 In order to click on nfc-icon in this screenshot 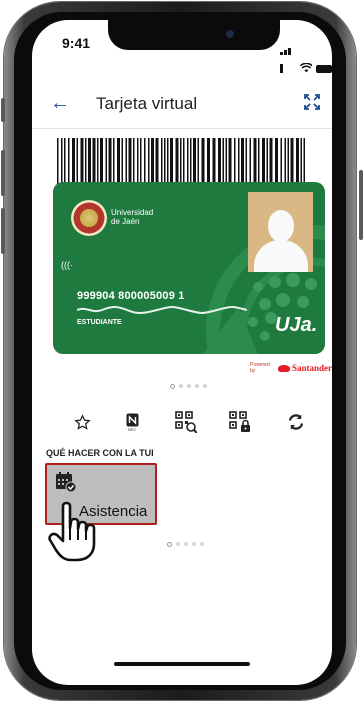, I will do `click(132, 419)`.